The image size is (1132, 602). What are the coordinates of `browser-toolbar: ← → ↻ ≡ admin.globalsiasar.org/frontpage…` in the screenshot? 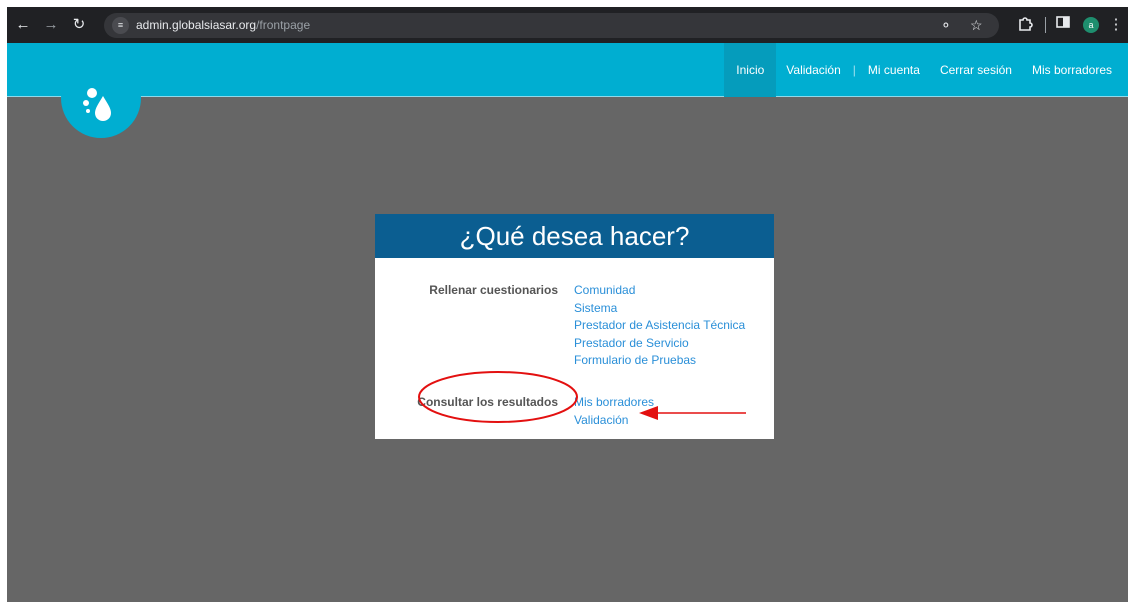 It's located at (567, 25).